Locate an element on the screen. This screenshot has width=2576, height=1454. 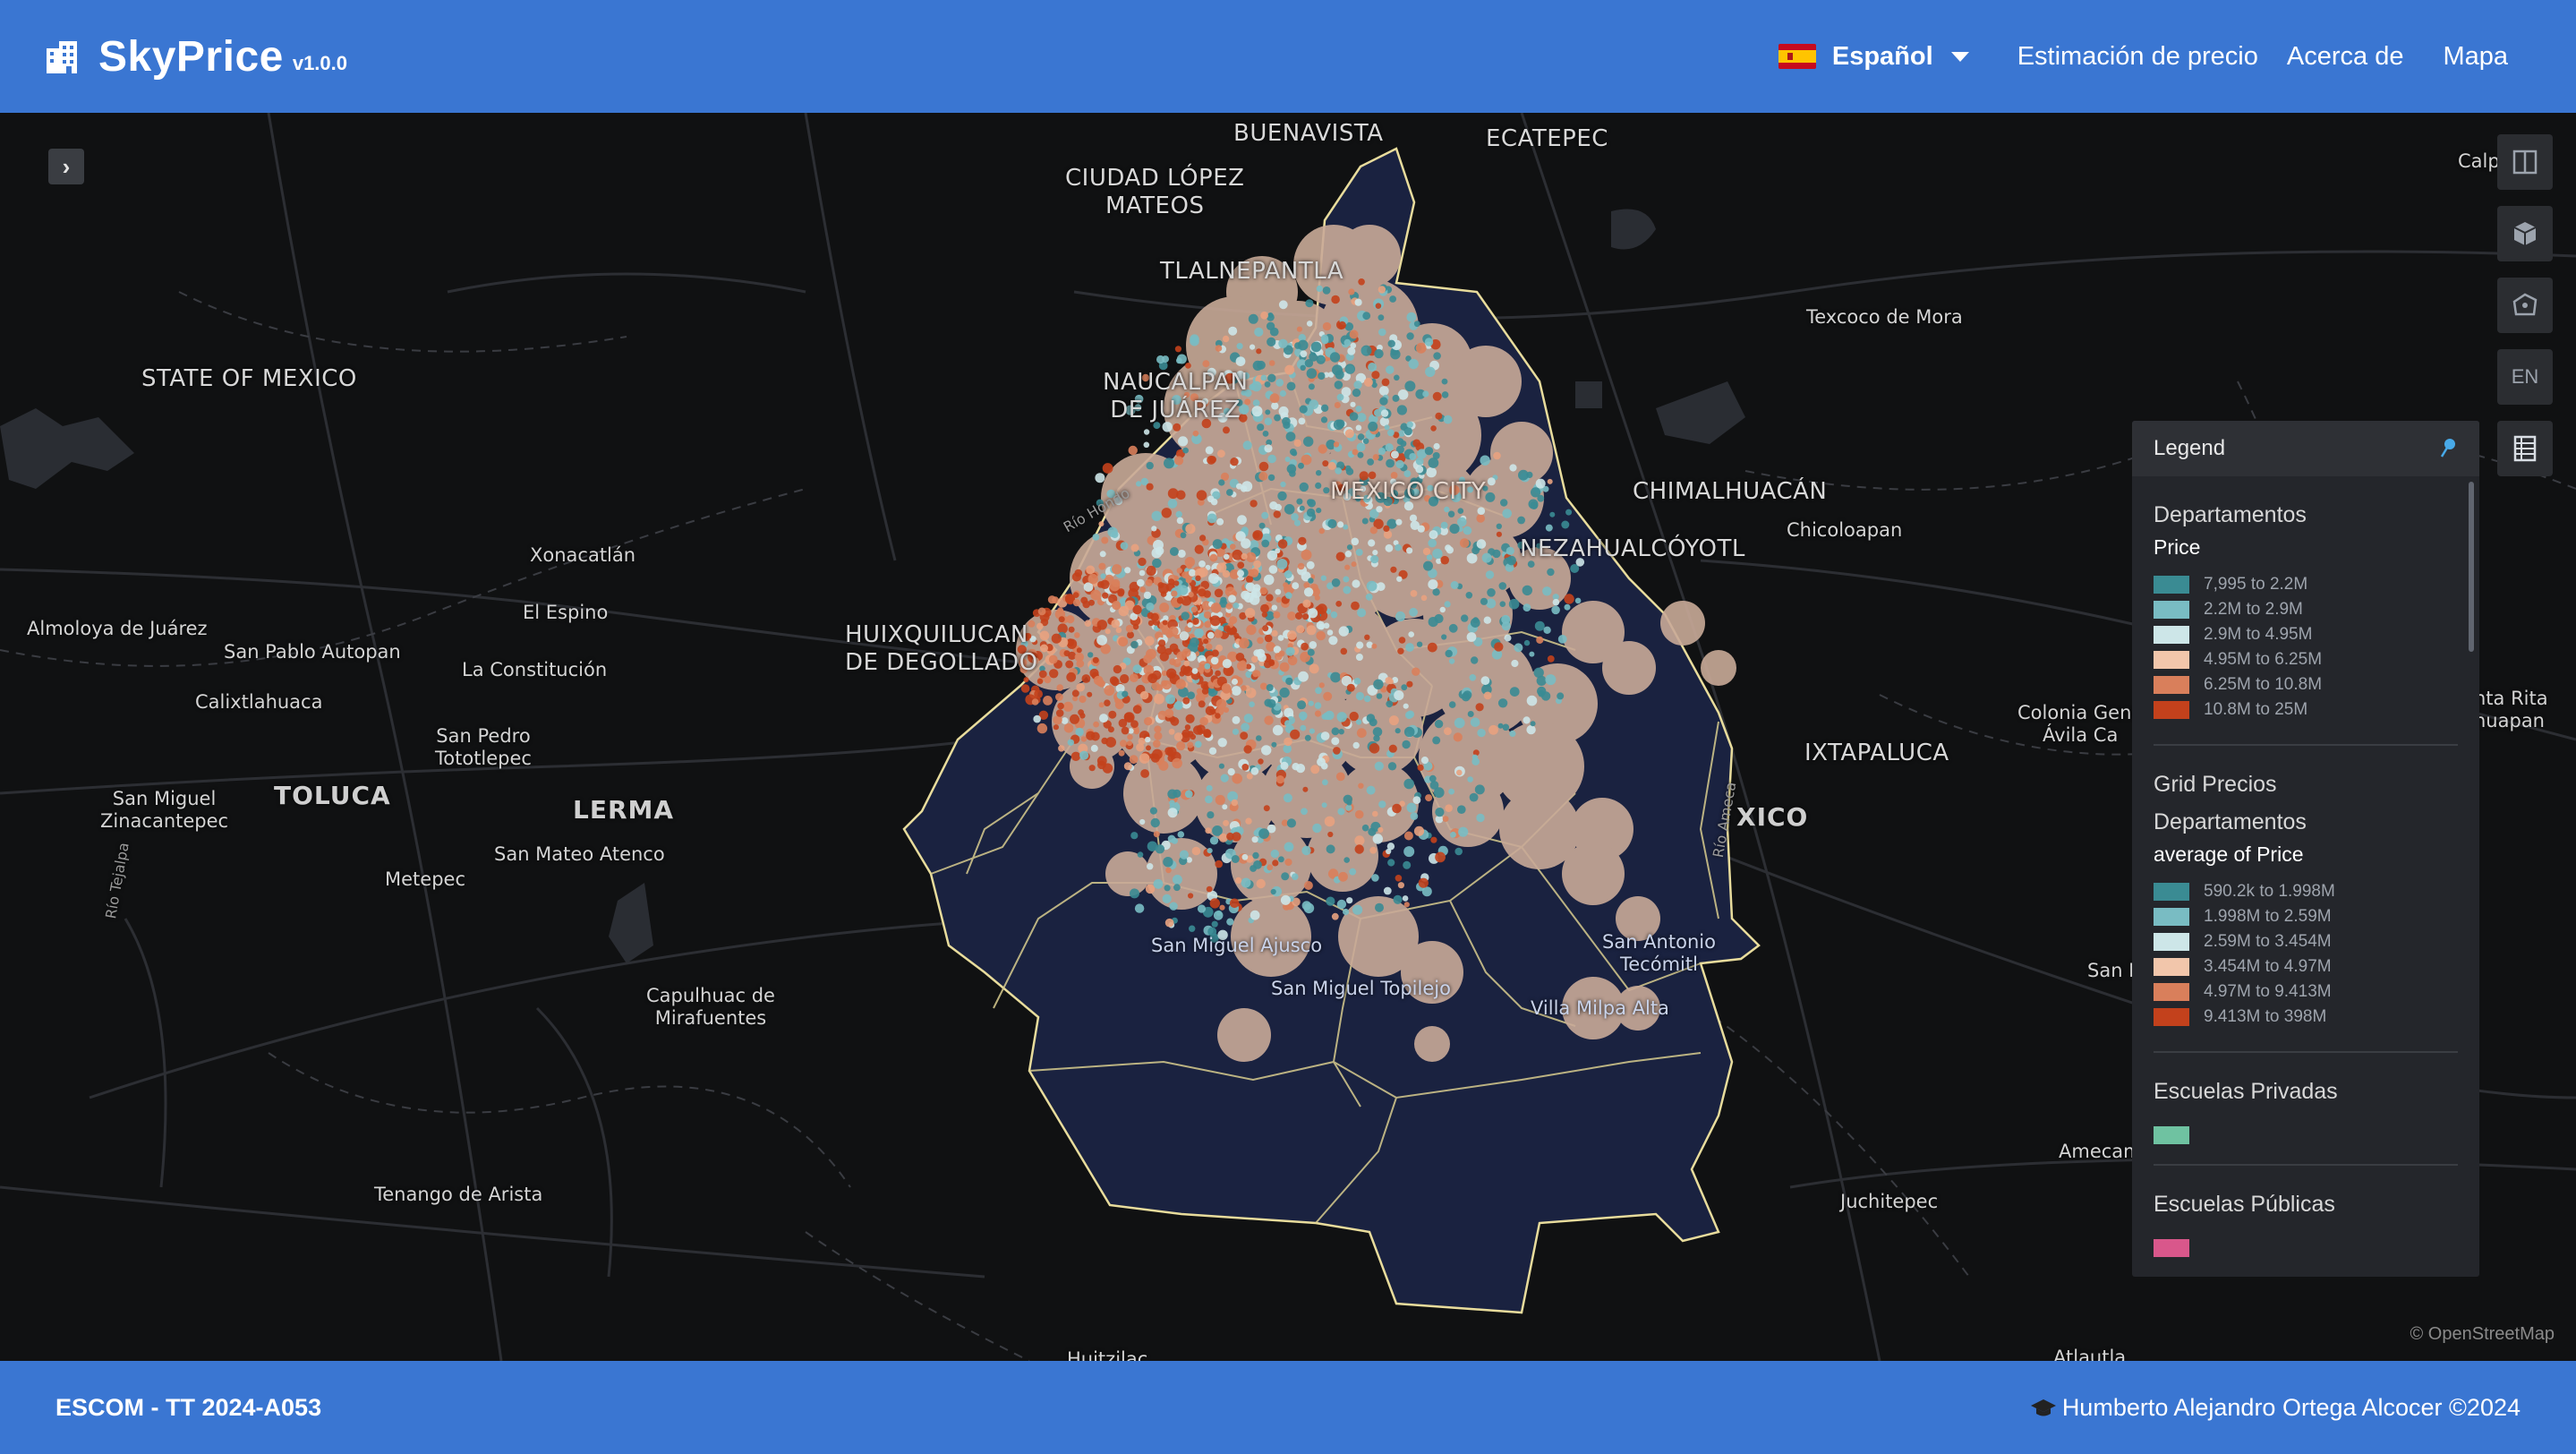
side-panel-toggle: › is located at coordinates (66, 166).